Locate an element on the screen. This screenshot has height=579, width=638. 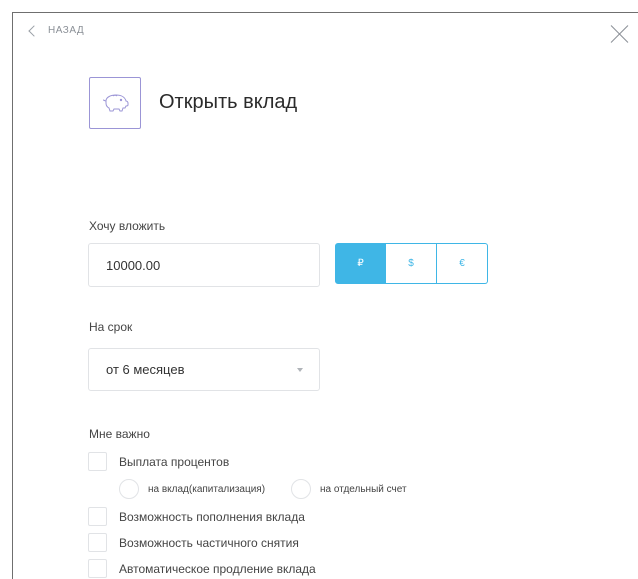
interest-payout-label: Выплата процентов is located at coordinates (174, 461).